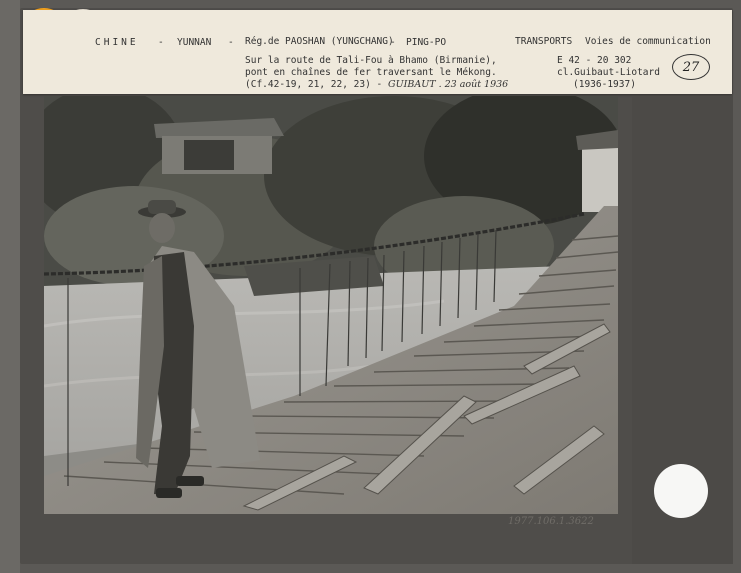 The width and height of the screenshot is (741, 573). What do you see at coordinates (594, 60) in the screenshot?
I see `ref-code: E 42 - 20 302` at bounding box center [594, 60].